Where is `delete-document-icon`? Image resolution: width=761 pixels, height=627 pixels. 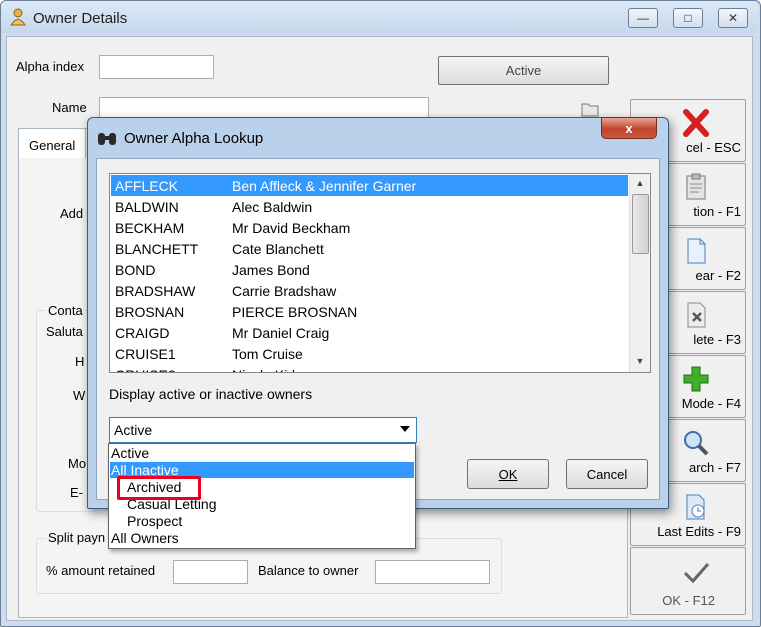 delete-document-icon is located at coordinates (696, 315).